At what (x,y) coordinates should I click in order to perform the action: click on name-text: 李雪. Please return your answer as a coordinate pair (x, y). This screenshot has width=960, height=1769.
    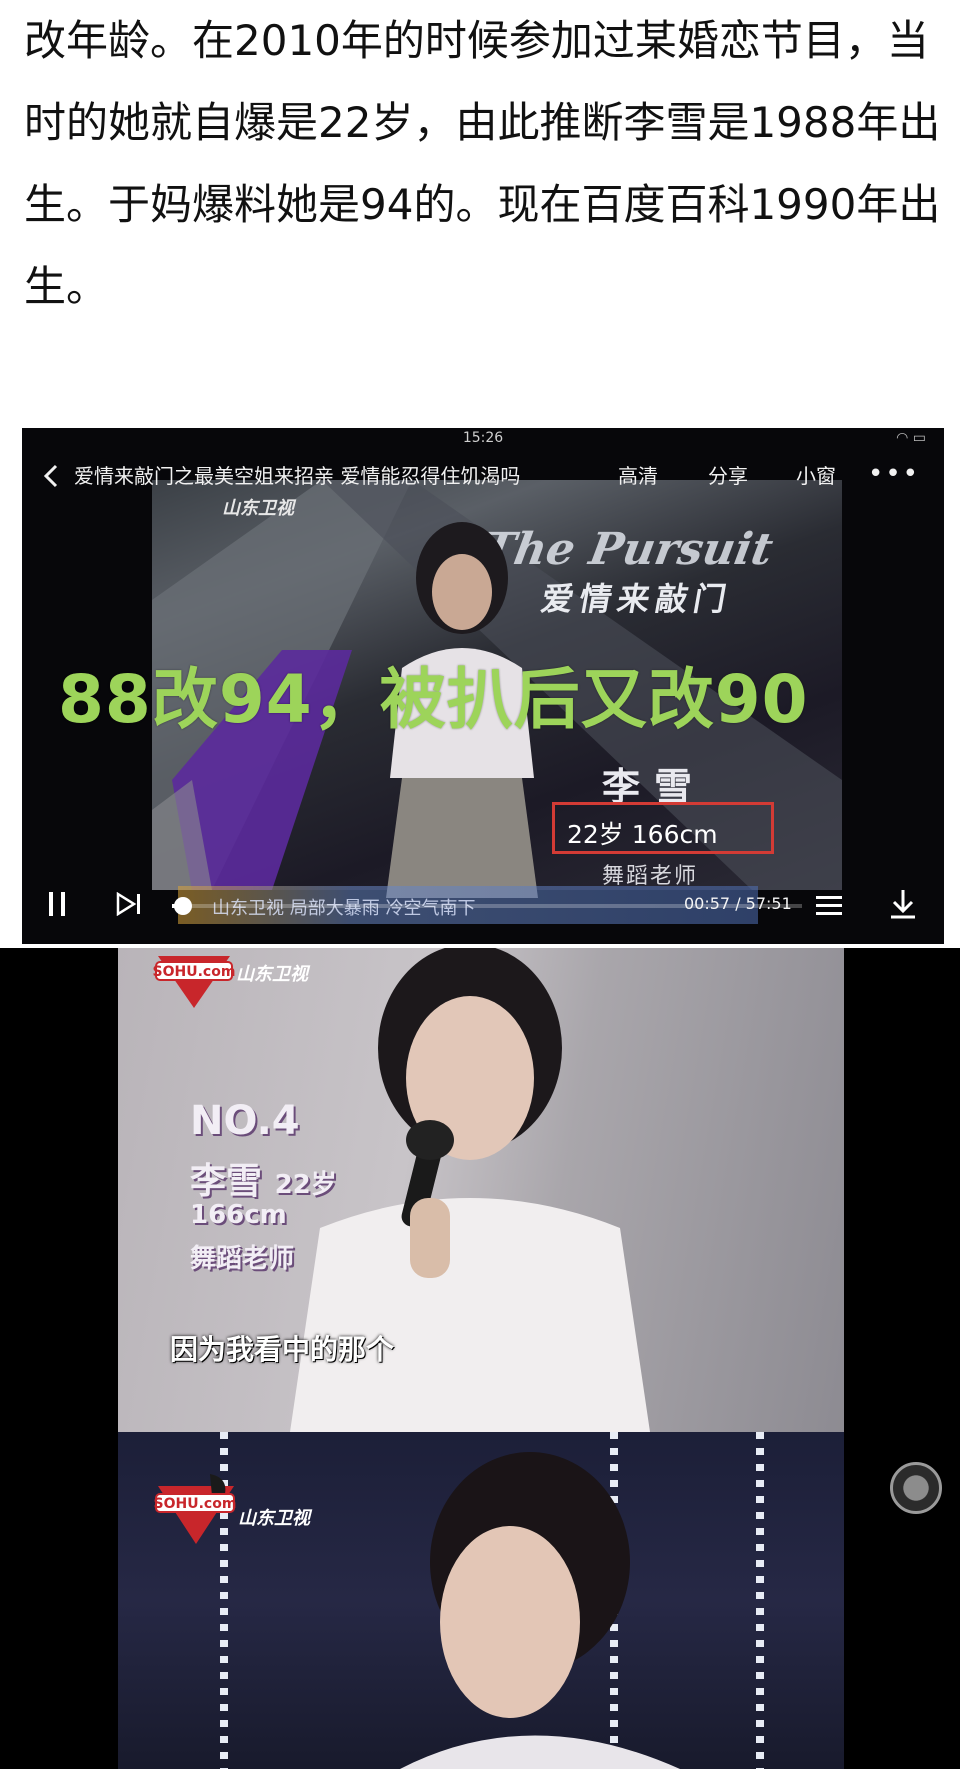
    Looking at the image, I should click on (226, 1181).